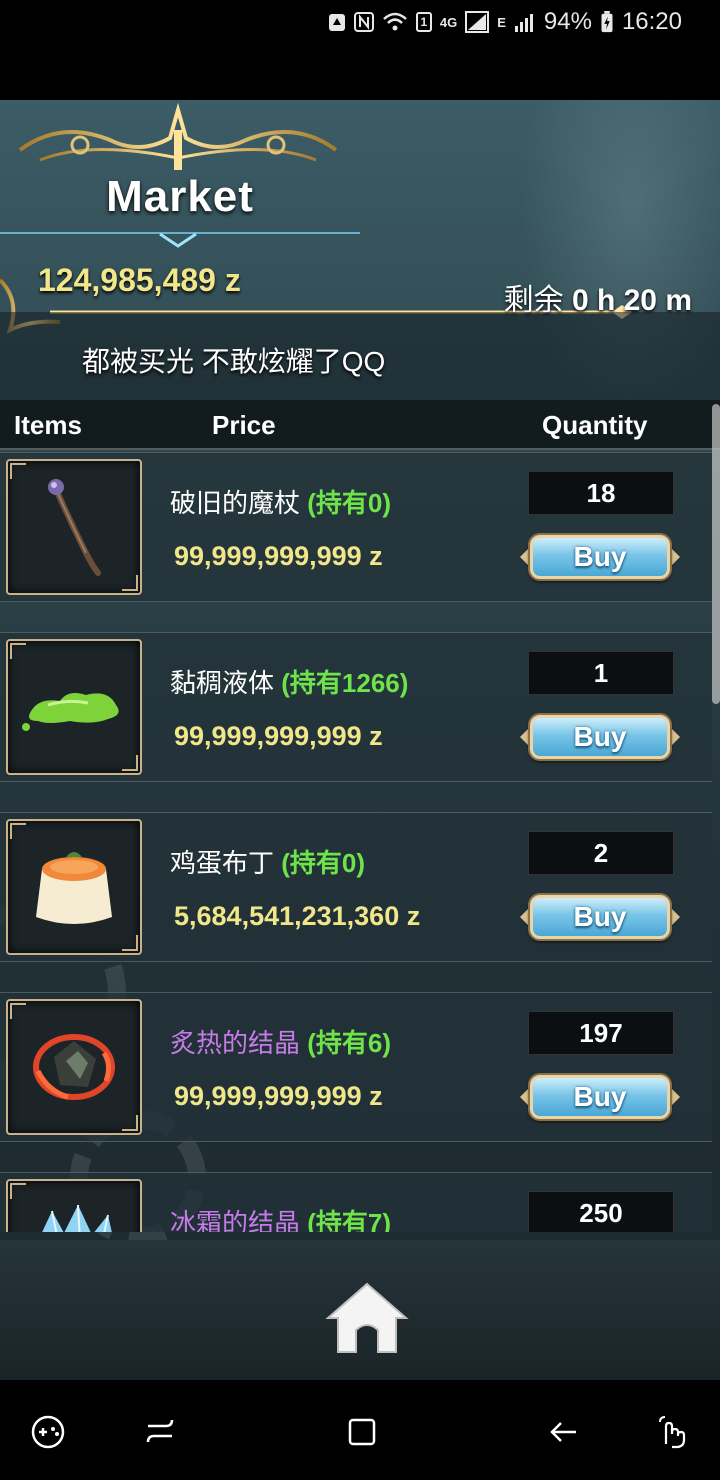 The image size is (720, 1480). What do you see at coordinates (139, 280) in the screenshot?
I see `zeny-balance: 124,985,489 z` at bounding box center [139, 280].